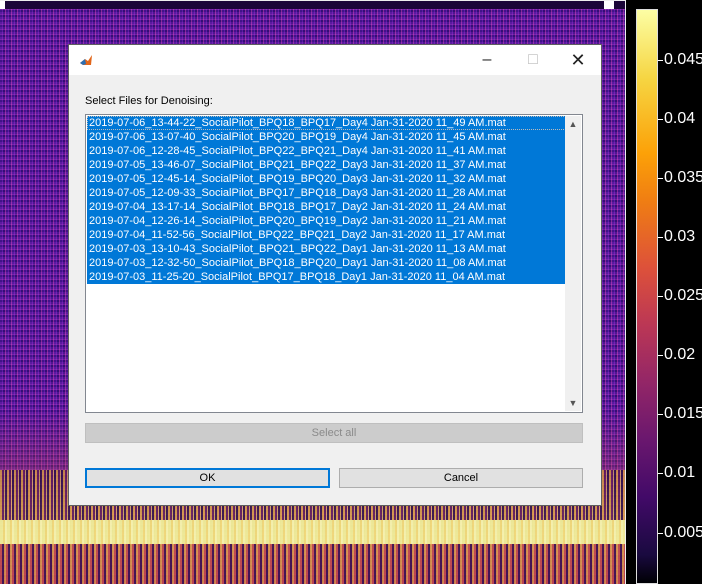 This screenshot has width=702, height=584. I want to click on select-files-label: Select Files for Denoising:, so click(149, 101).